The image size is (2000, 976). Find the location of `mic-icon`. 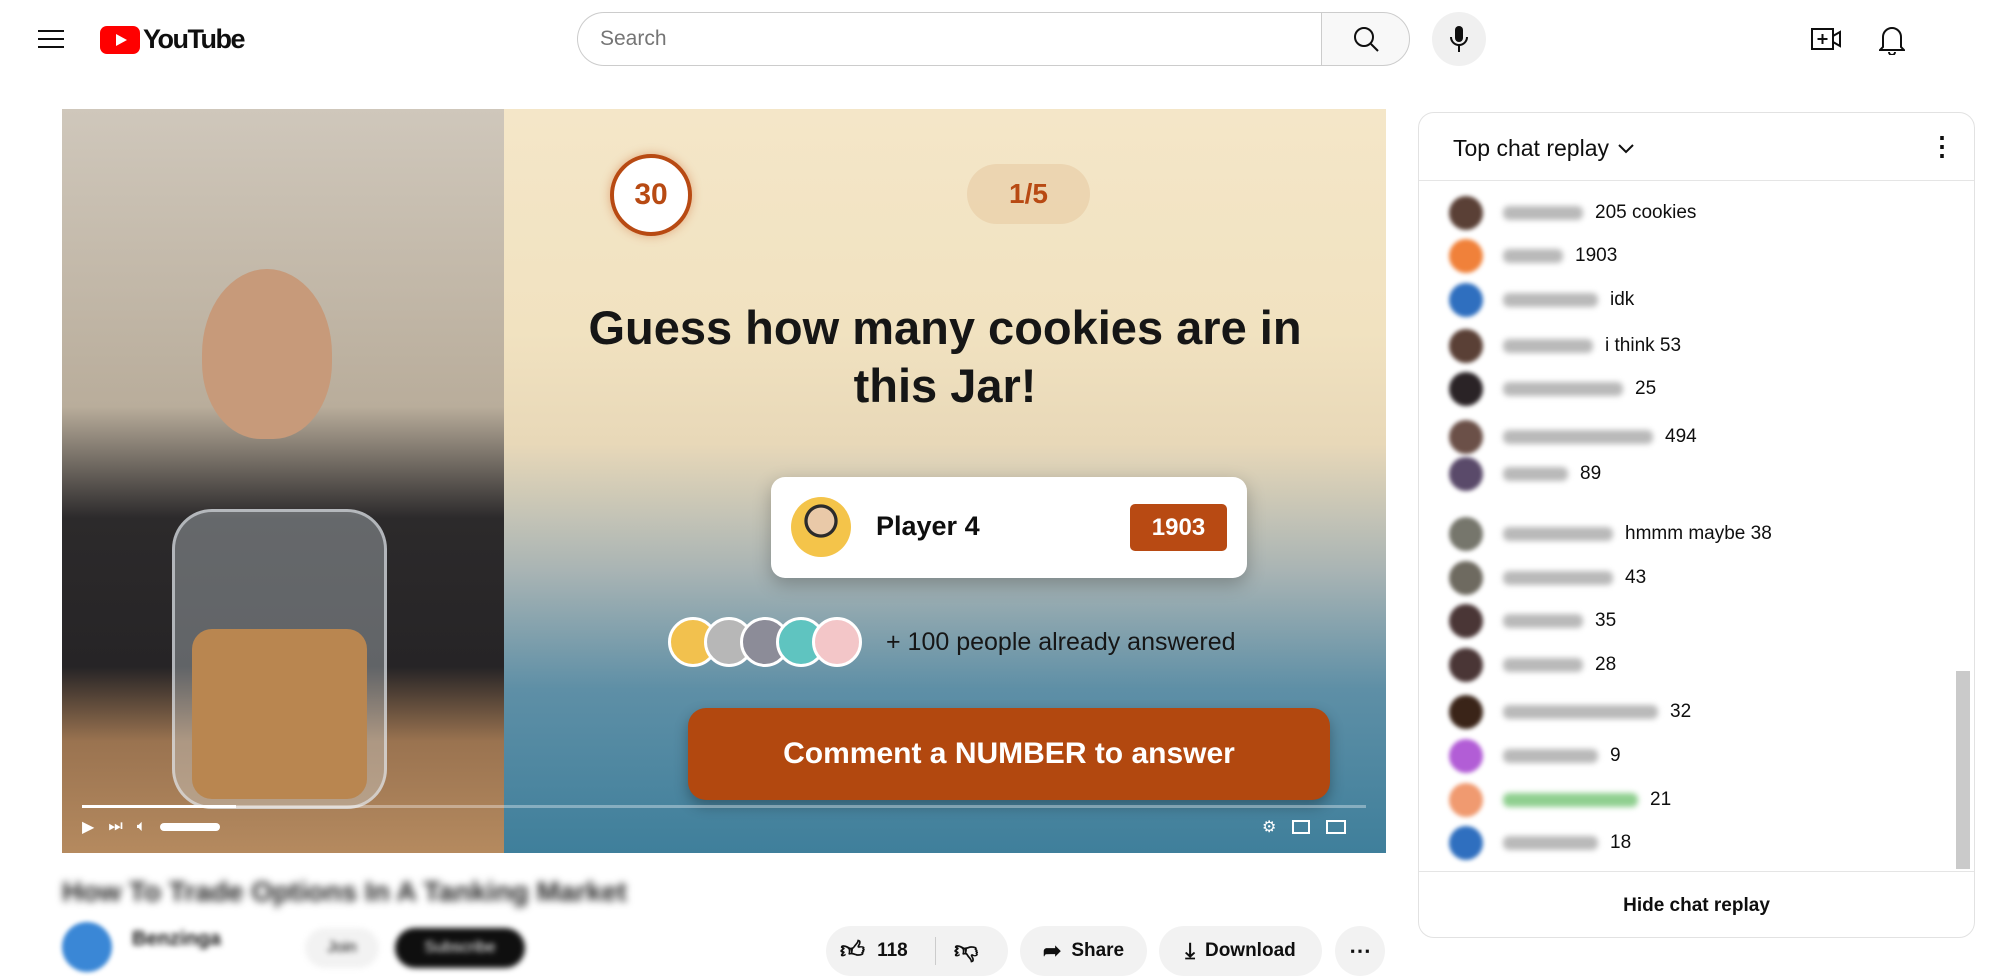

mic-icon is located at coordinates (1459, 39).